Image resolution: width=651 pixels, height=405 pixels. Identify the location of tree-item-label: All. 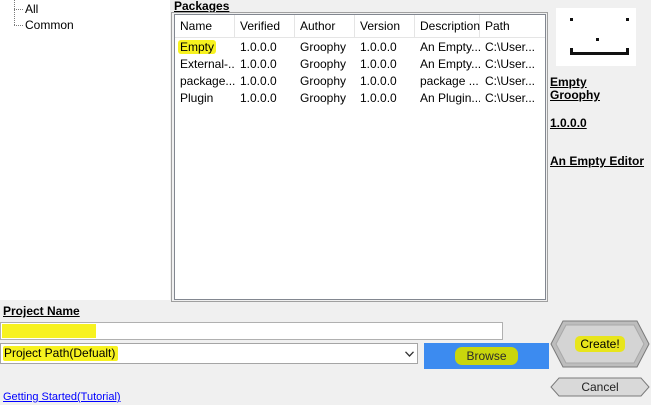
(32, 9).